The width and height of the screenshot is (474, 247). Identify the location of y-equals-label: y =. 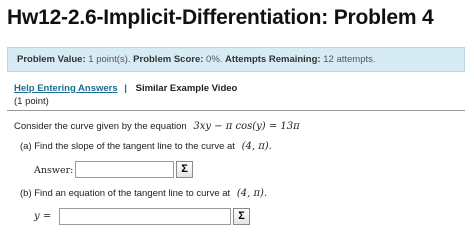
(43, 216).